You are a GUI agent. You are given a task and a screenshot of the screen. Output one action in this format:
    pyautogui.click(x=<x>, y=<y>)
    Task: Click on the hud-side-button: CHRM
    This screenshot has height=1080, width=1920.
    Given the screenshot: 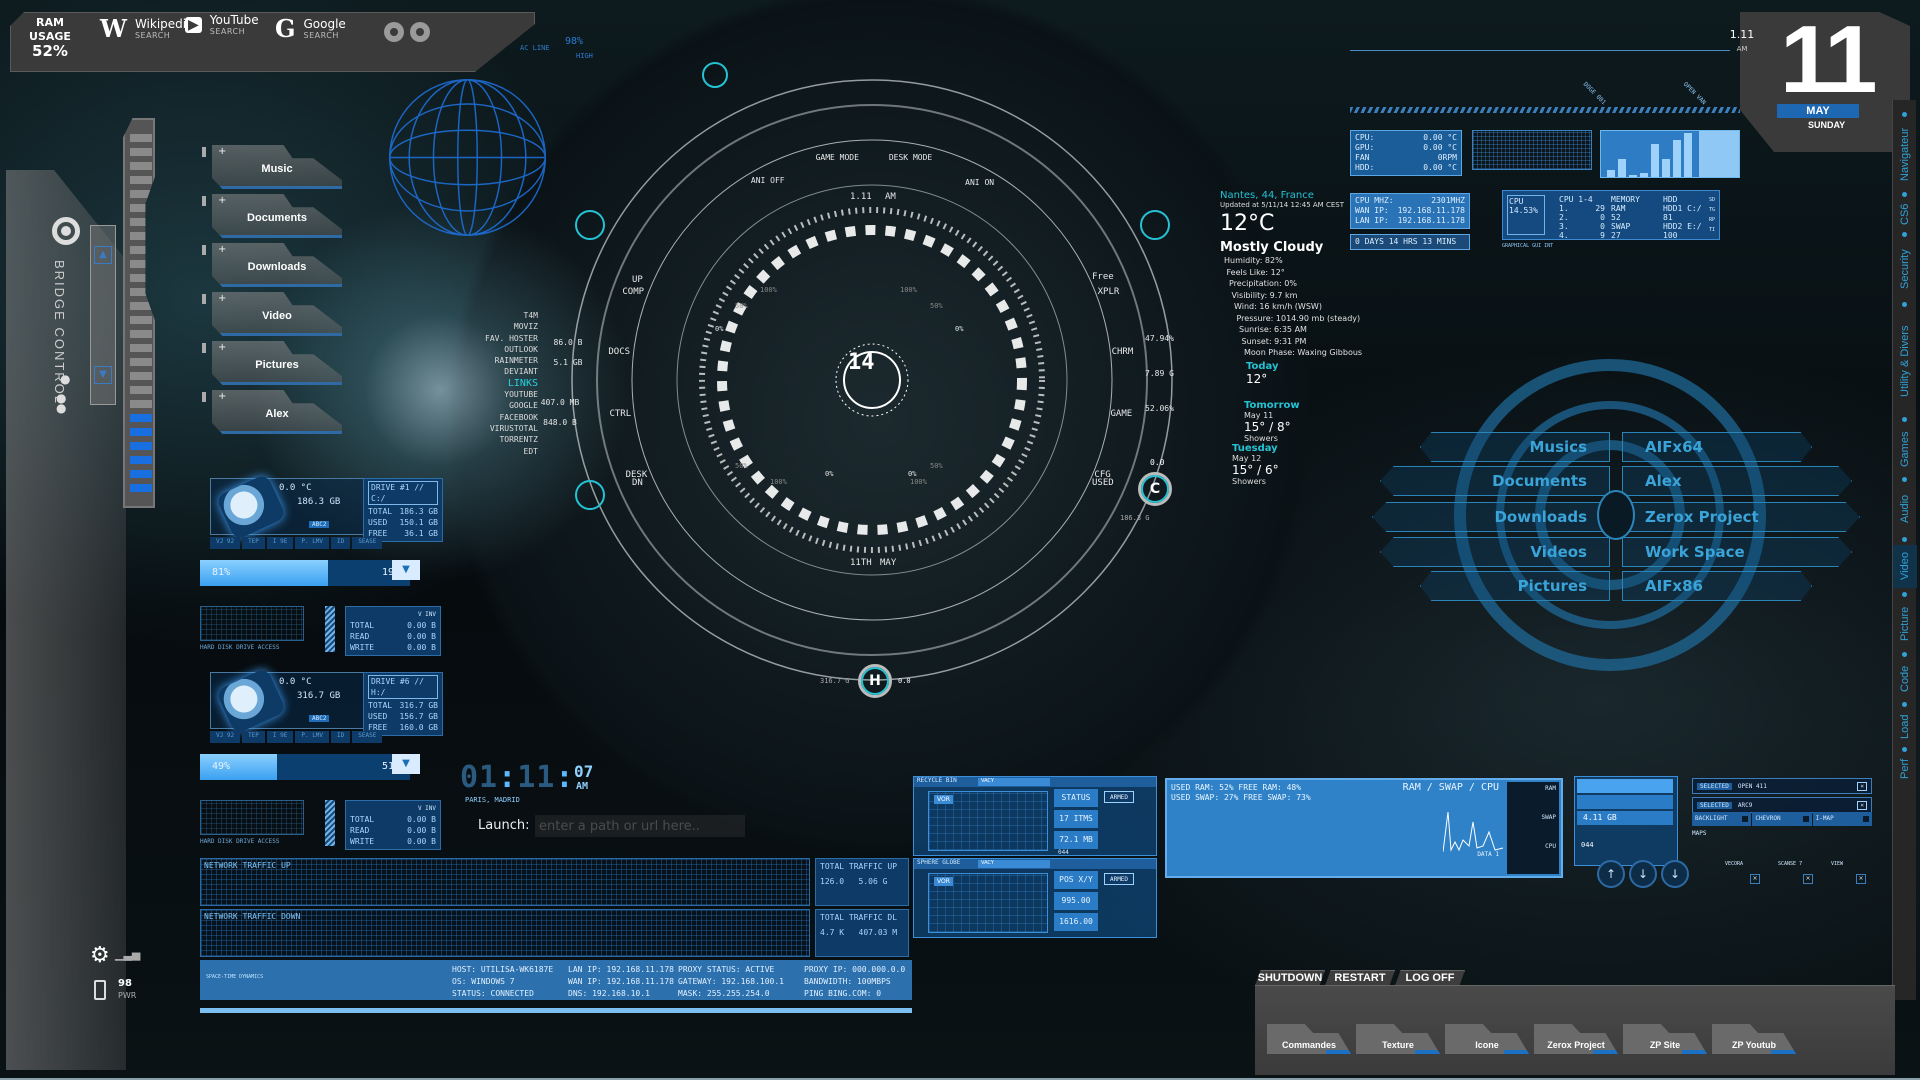 What is the action you would take?
    pyautogui.click(x=1123, y=352)
    